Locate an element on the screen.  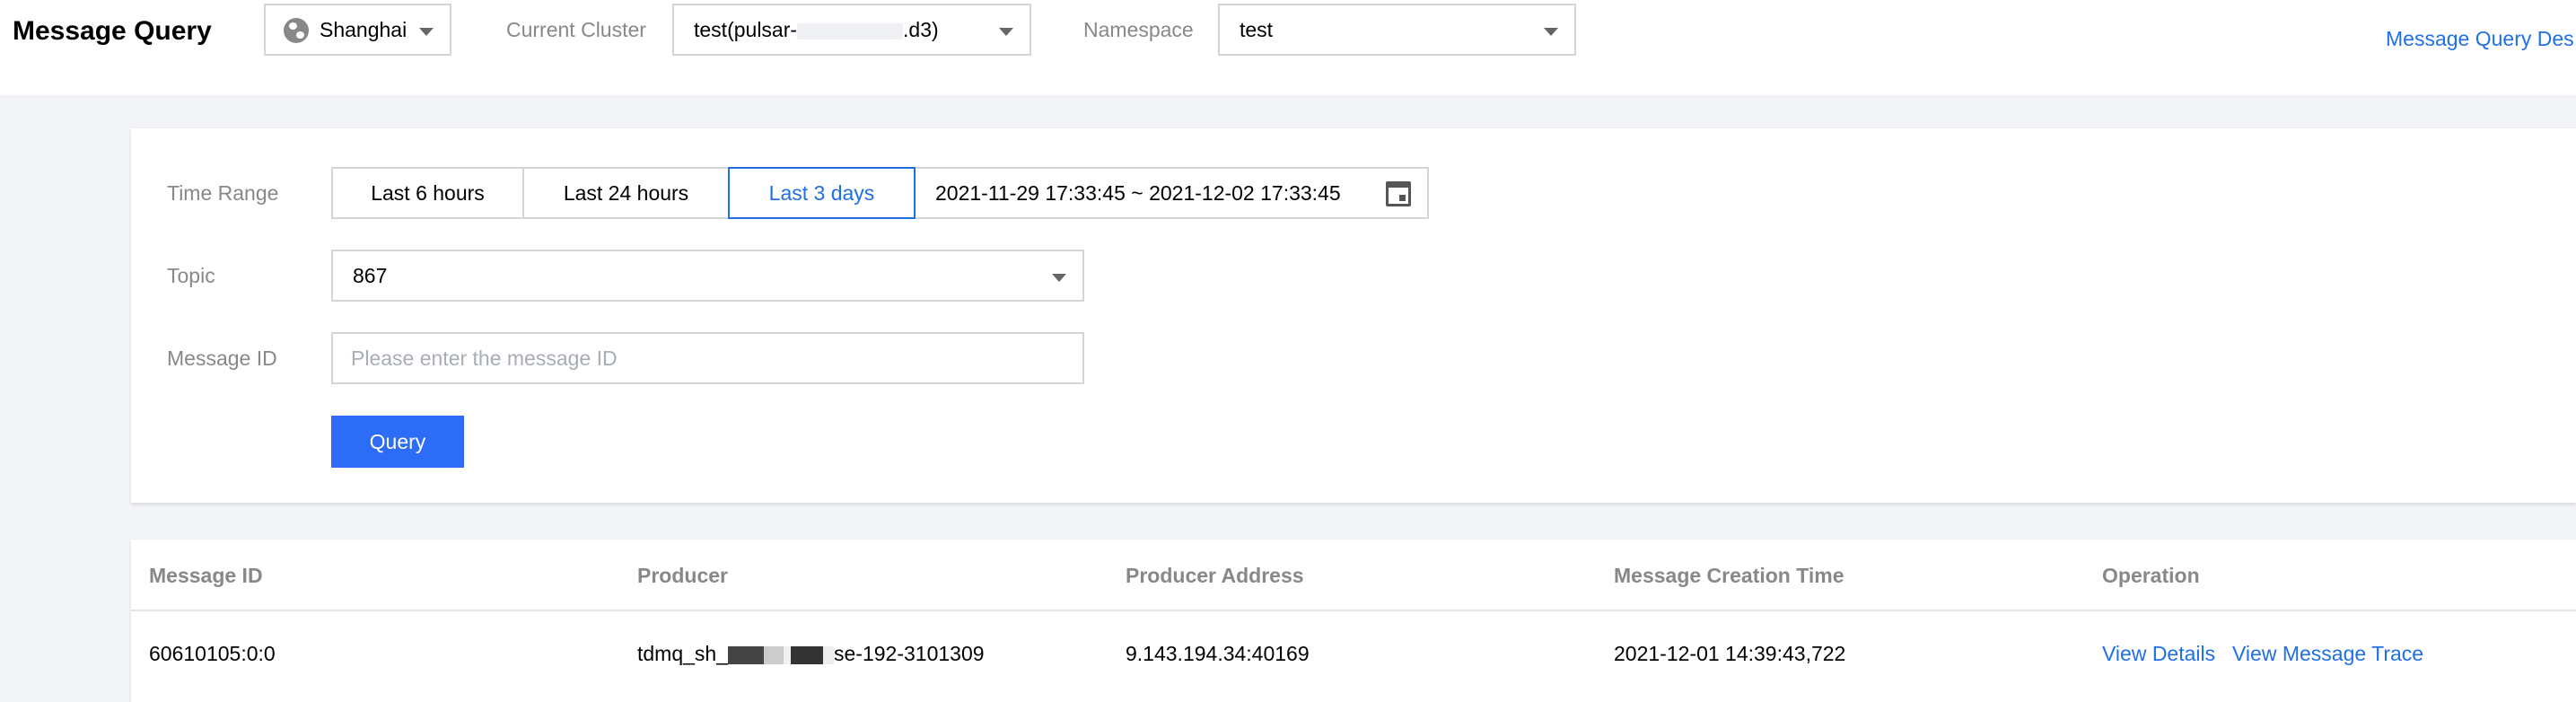
namespace-label: Namespace is located at coordinates (1138, 29).